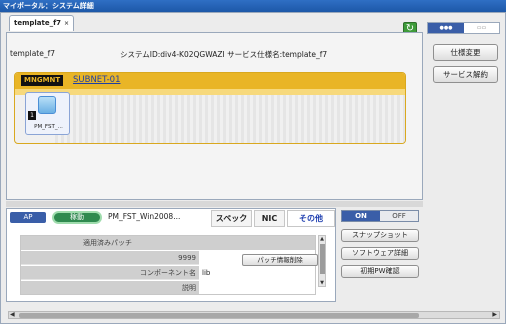  I want to click on table-row: 適用済みパッチ, so click(168, 243).